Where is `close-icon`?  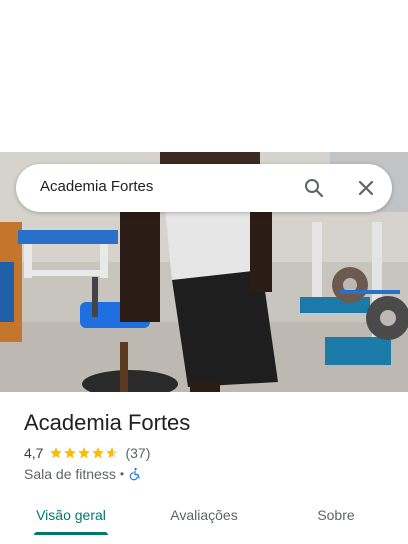 close-icon is located at coordinates (366, 188).